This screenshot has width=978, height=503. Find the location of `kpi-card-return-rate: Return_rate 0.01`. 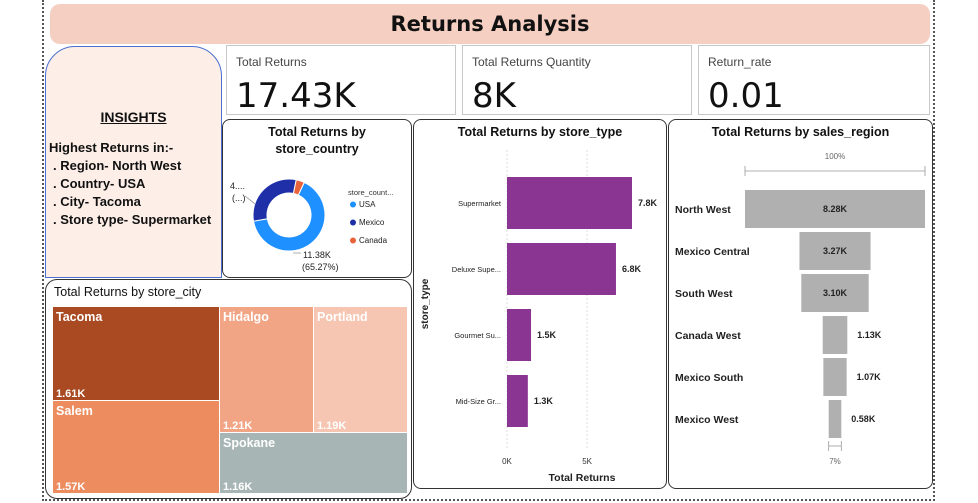

kpi-card-return-rate: Return_rate 0.01 is located at coordinates (814, 80).